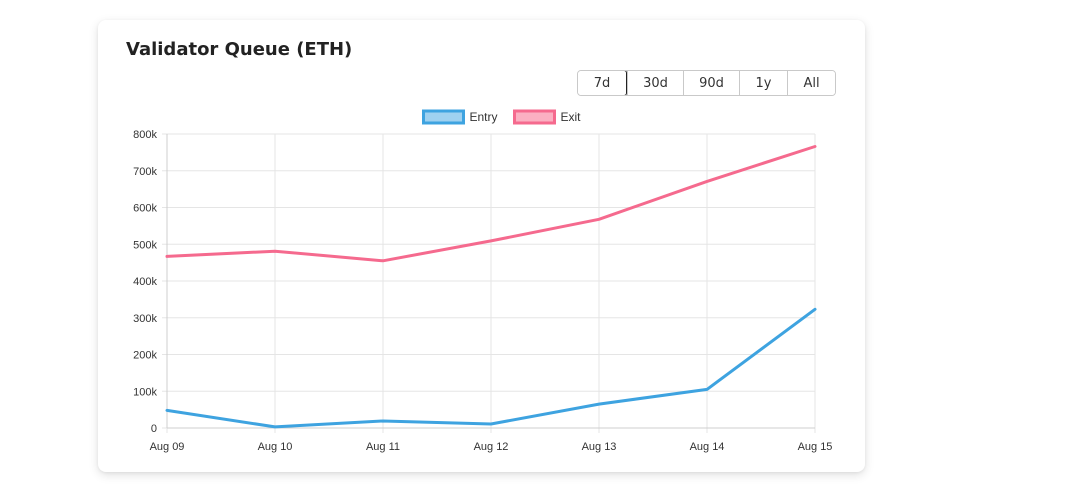 Image resolution: width=1078 pixels, height=496 pixels. Describe the element at coordinates (145, 135) in the screenshot. I see `y-tick-label: 800k` at that location.